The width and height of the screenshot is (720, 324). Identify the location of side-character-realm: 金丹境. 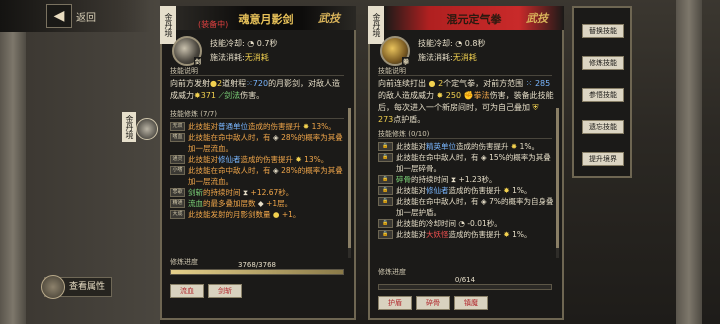
(129, 127).